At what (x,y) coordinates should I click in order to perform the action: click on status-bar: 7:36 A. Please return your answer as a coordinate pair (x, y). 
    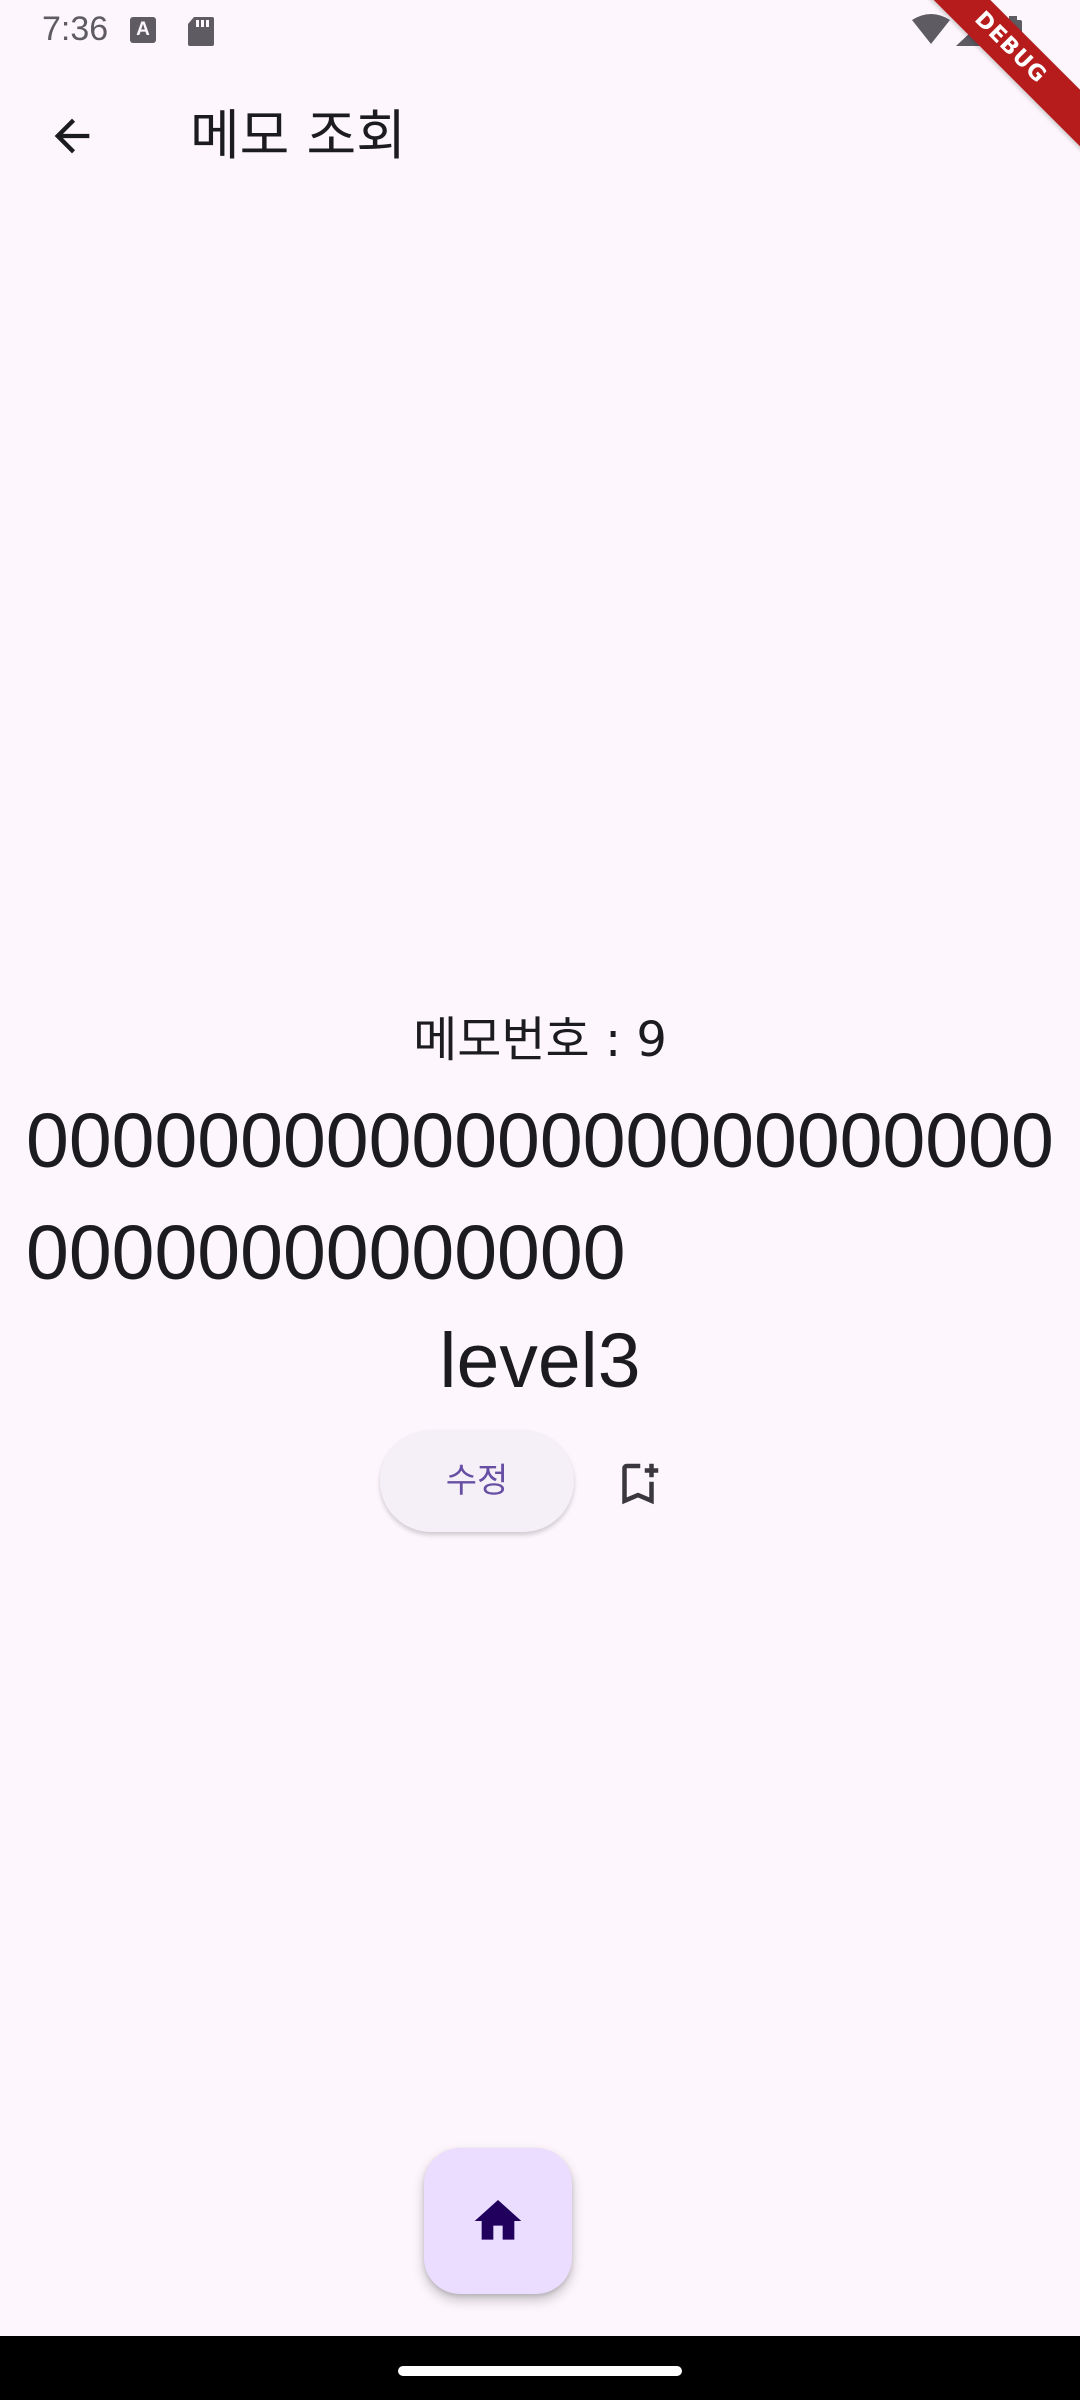
    Looking at the image, I should click on (540, 32).